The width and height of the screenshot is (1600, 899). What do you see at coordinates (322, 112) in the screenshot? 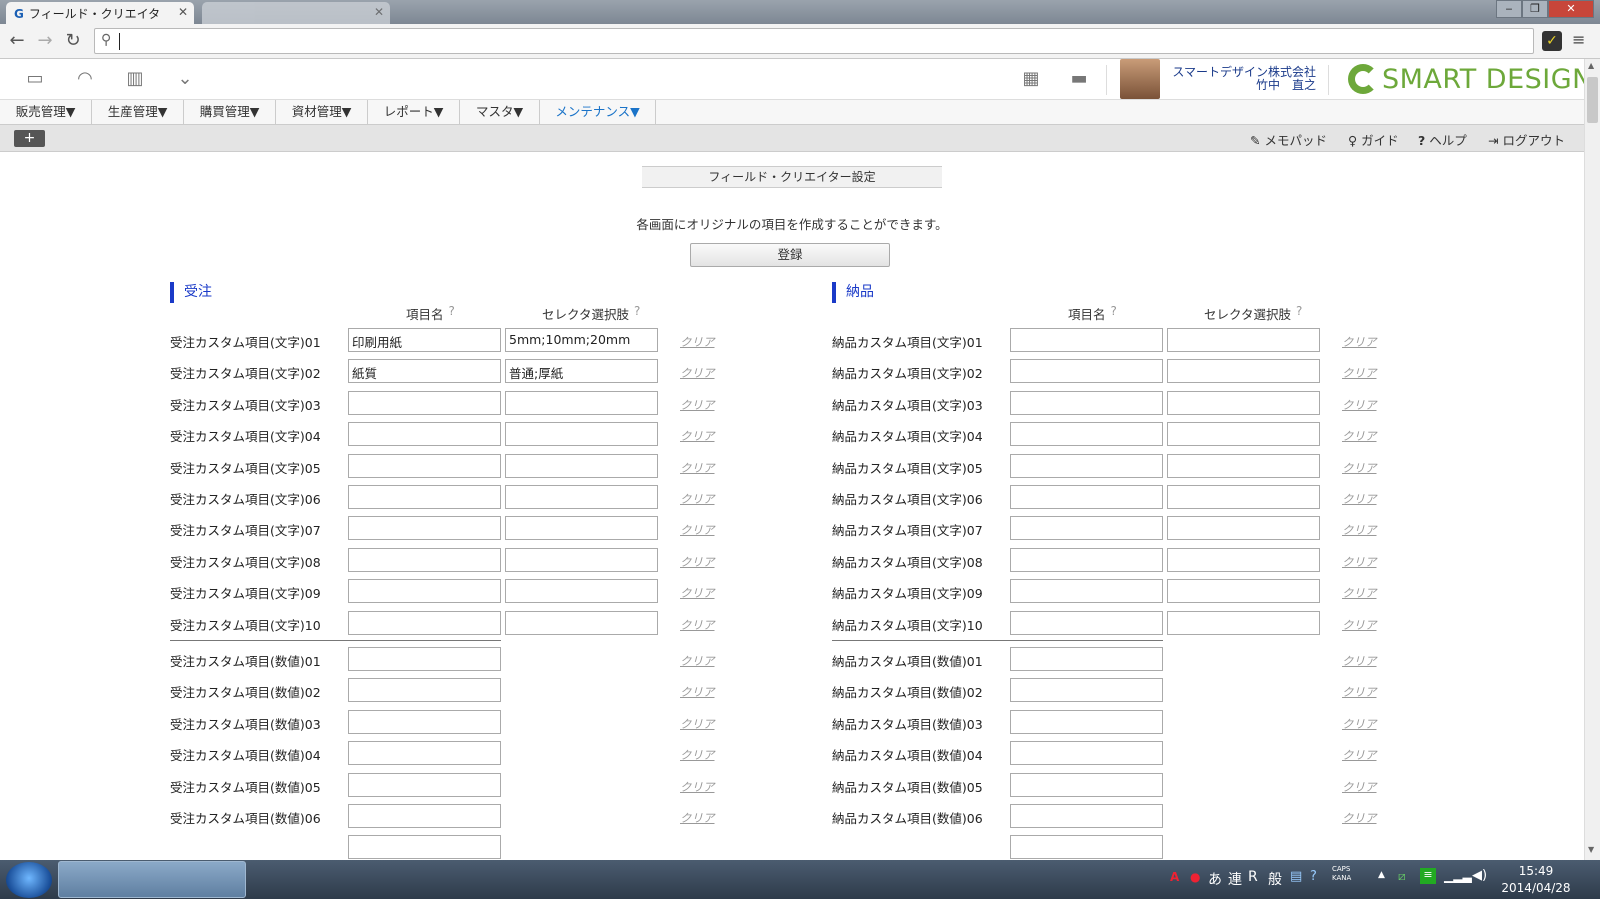
I see `menu-materials: 資材管理▼` at bounding box center [322, 112].